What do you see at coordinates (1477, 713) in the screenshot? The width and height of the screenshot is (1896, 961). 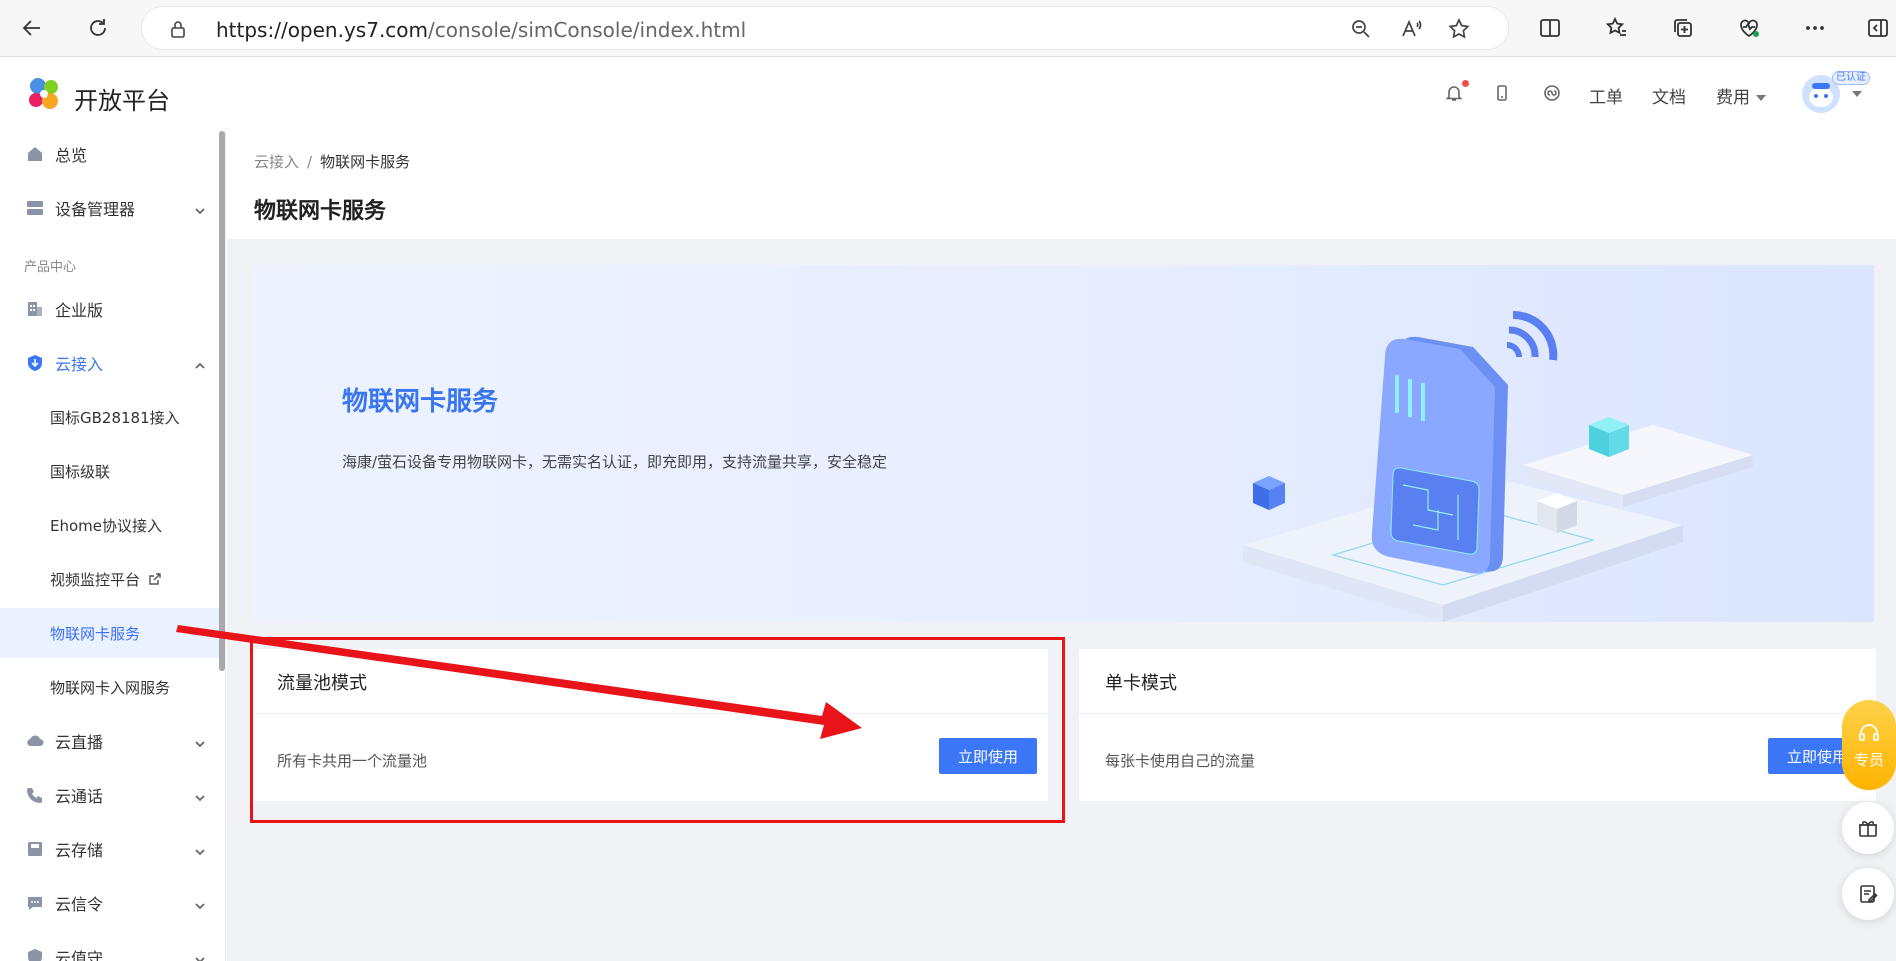 I see `card-divider` at bounding box center [1477, 713].